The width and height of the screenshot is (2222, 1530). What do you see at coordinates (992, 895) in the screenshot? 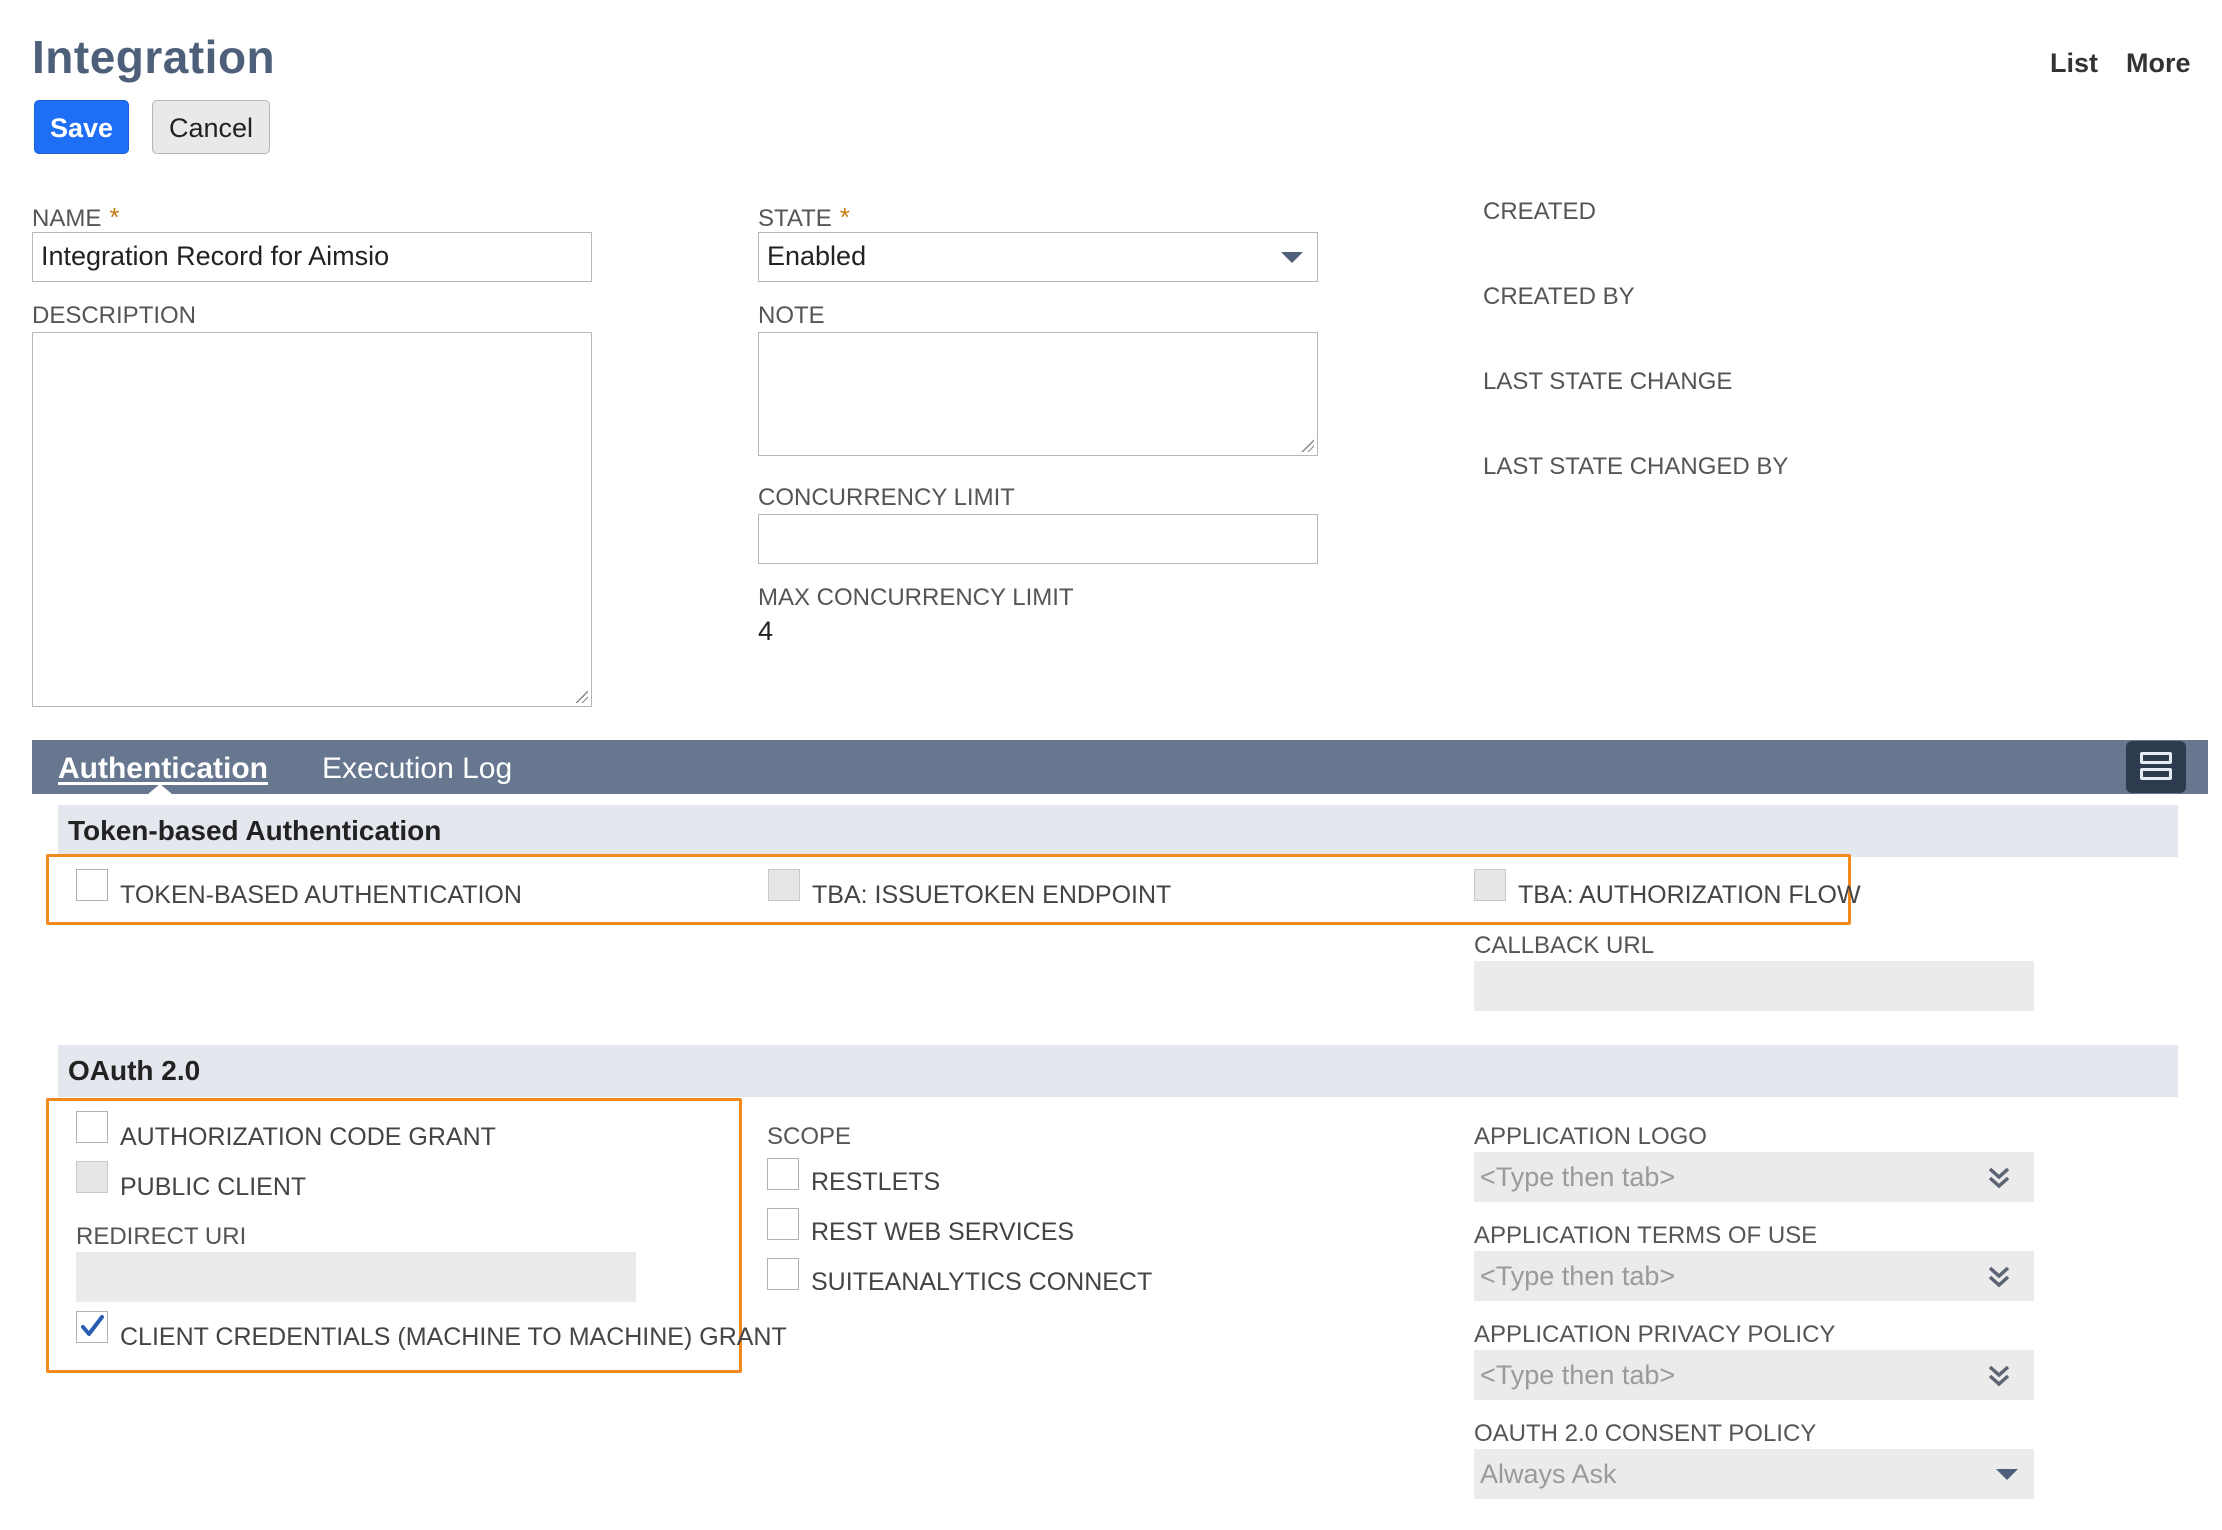
I see `issuetoken-endpoint-label: TBA: ISSUETOKEN ENDPOINT` at bounding box center [992, 895].